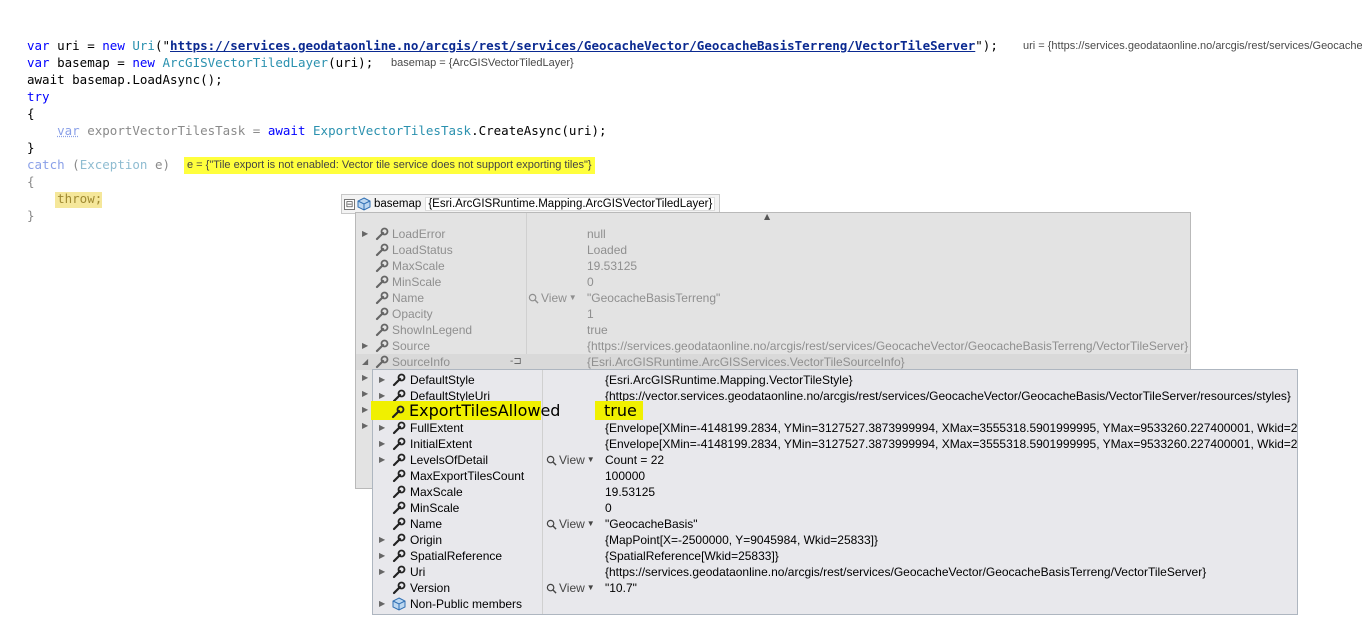 Image resolution: width=1362 pixels, height=639 pixels. What do you see at coordinates (432, 330) in the screenshot?
I see `property-name: ShowInLegend` at bounding box center [432, 330].